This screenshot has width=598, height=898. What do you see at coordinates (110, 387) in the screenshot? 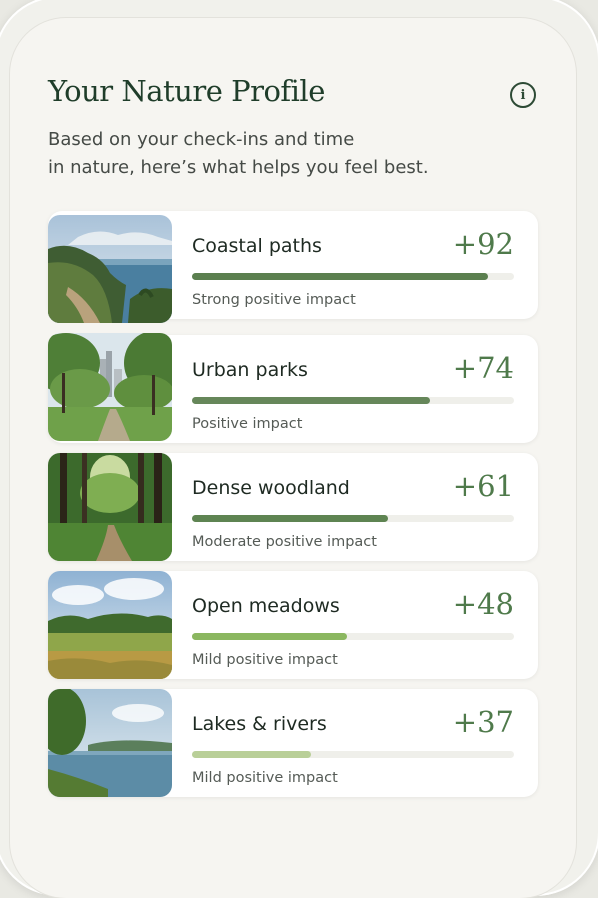
I see `urban-park-image` at bounding box center [110, 387].